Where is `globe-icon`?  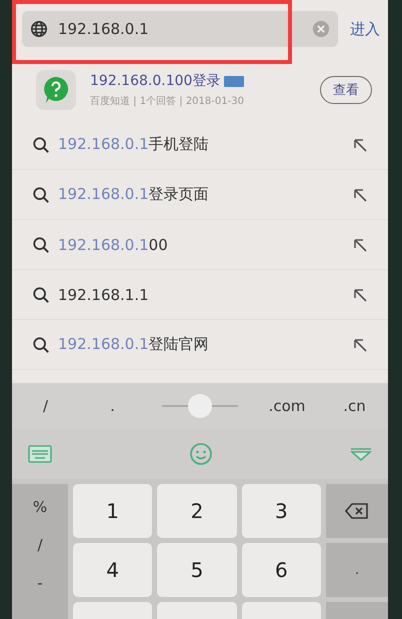 globe-icon is located at coordinates (39, 29).